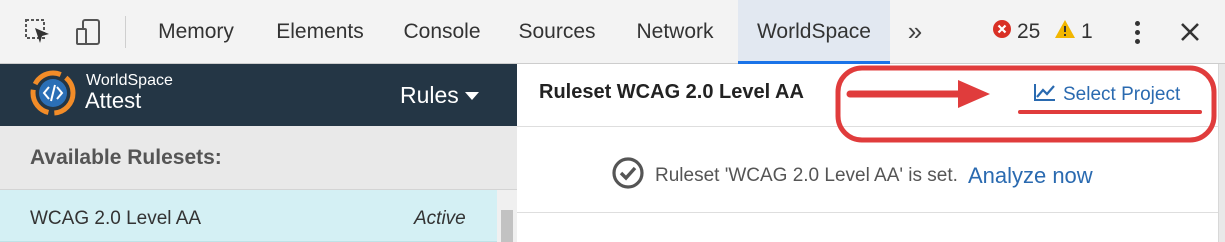 This screenshot has width=1225, height=242. I want to click on inspect-element-icon, so click(38, 32).